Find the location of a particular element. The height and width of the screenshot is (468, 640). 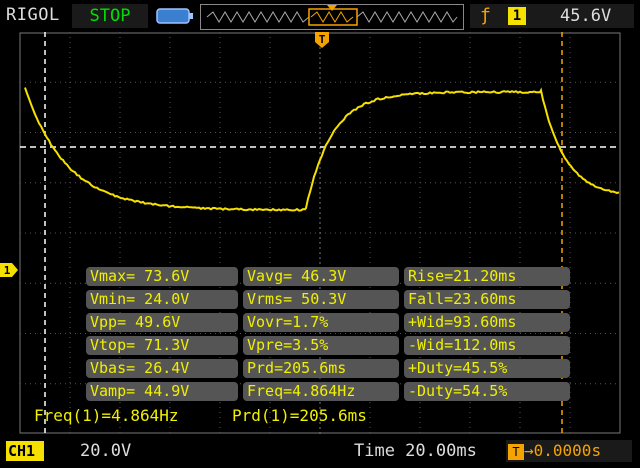

trigger-source-badge: 1 is located at coordinates (517, 16).